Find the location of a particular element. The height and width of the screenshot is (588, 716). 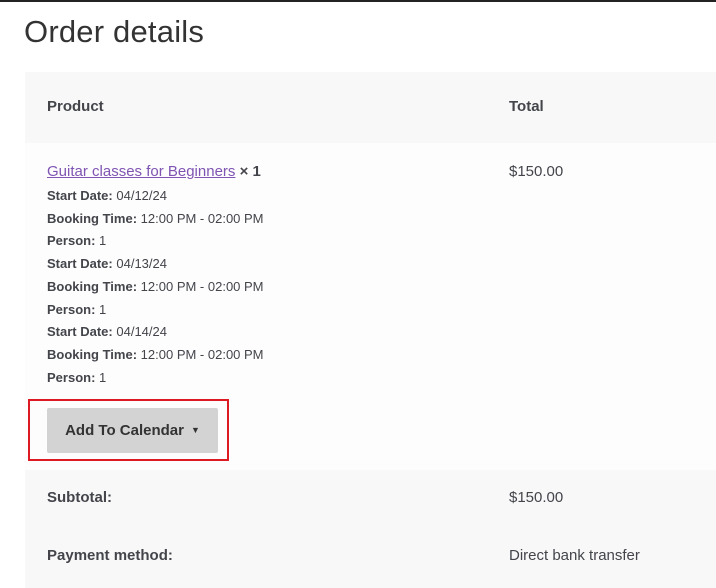

item-meta-value: 04/14/24 is located at coordinates (141, 332).